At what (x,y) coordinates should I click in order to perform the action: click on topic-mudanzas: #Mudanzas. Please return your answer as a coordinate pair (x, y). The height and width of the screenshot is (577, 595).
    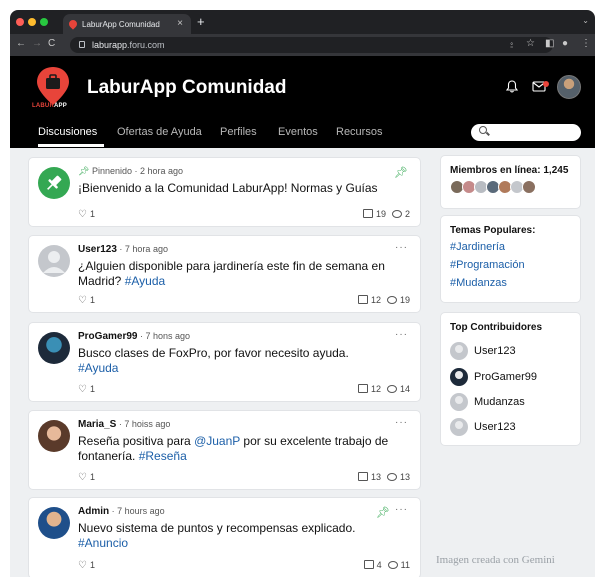
    Looking at the image, I should click on (478, 283).